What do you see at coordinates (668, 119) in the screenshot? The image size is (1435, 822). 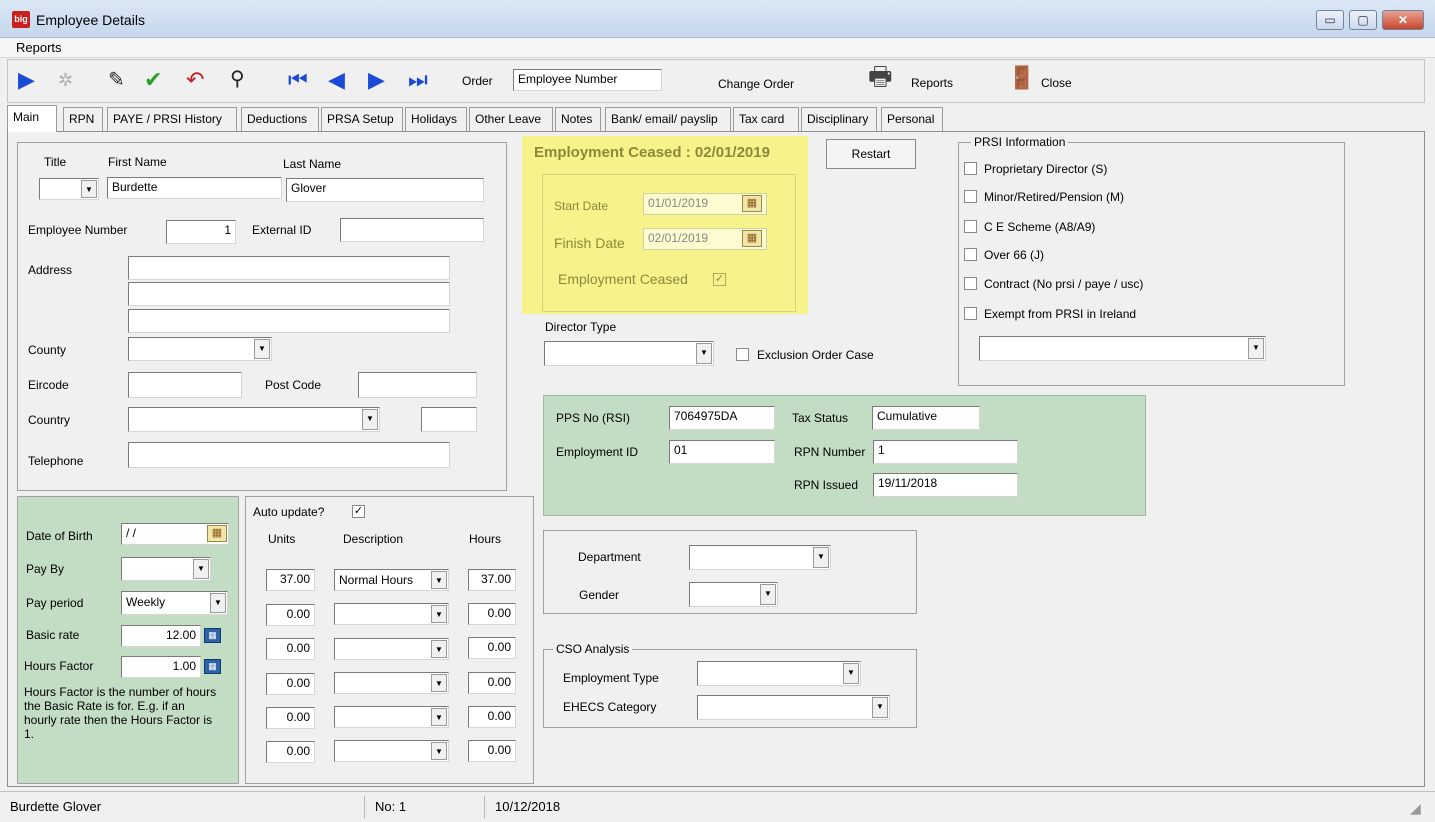 I see `tab-bank-email-payslip: Bank/ email/ payslip` at bounding box center [668, 119].